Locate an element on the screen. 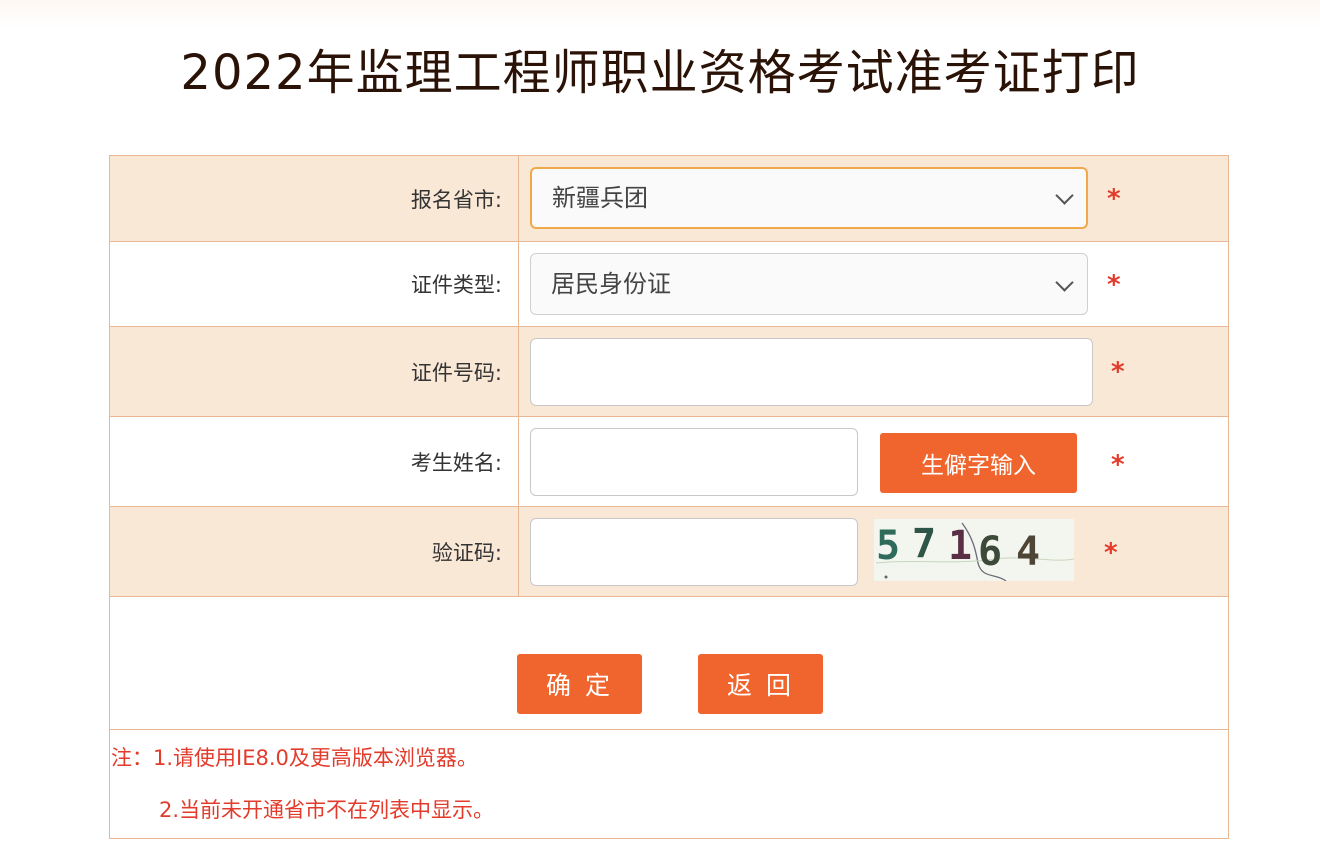 This screenshot has width=1320, height=866. captcha-image: 5 7 1 6 4 is located at coordinates (974, 550).